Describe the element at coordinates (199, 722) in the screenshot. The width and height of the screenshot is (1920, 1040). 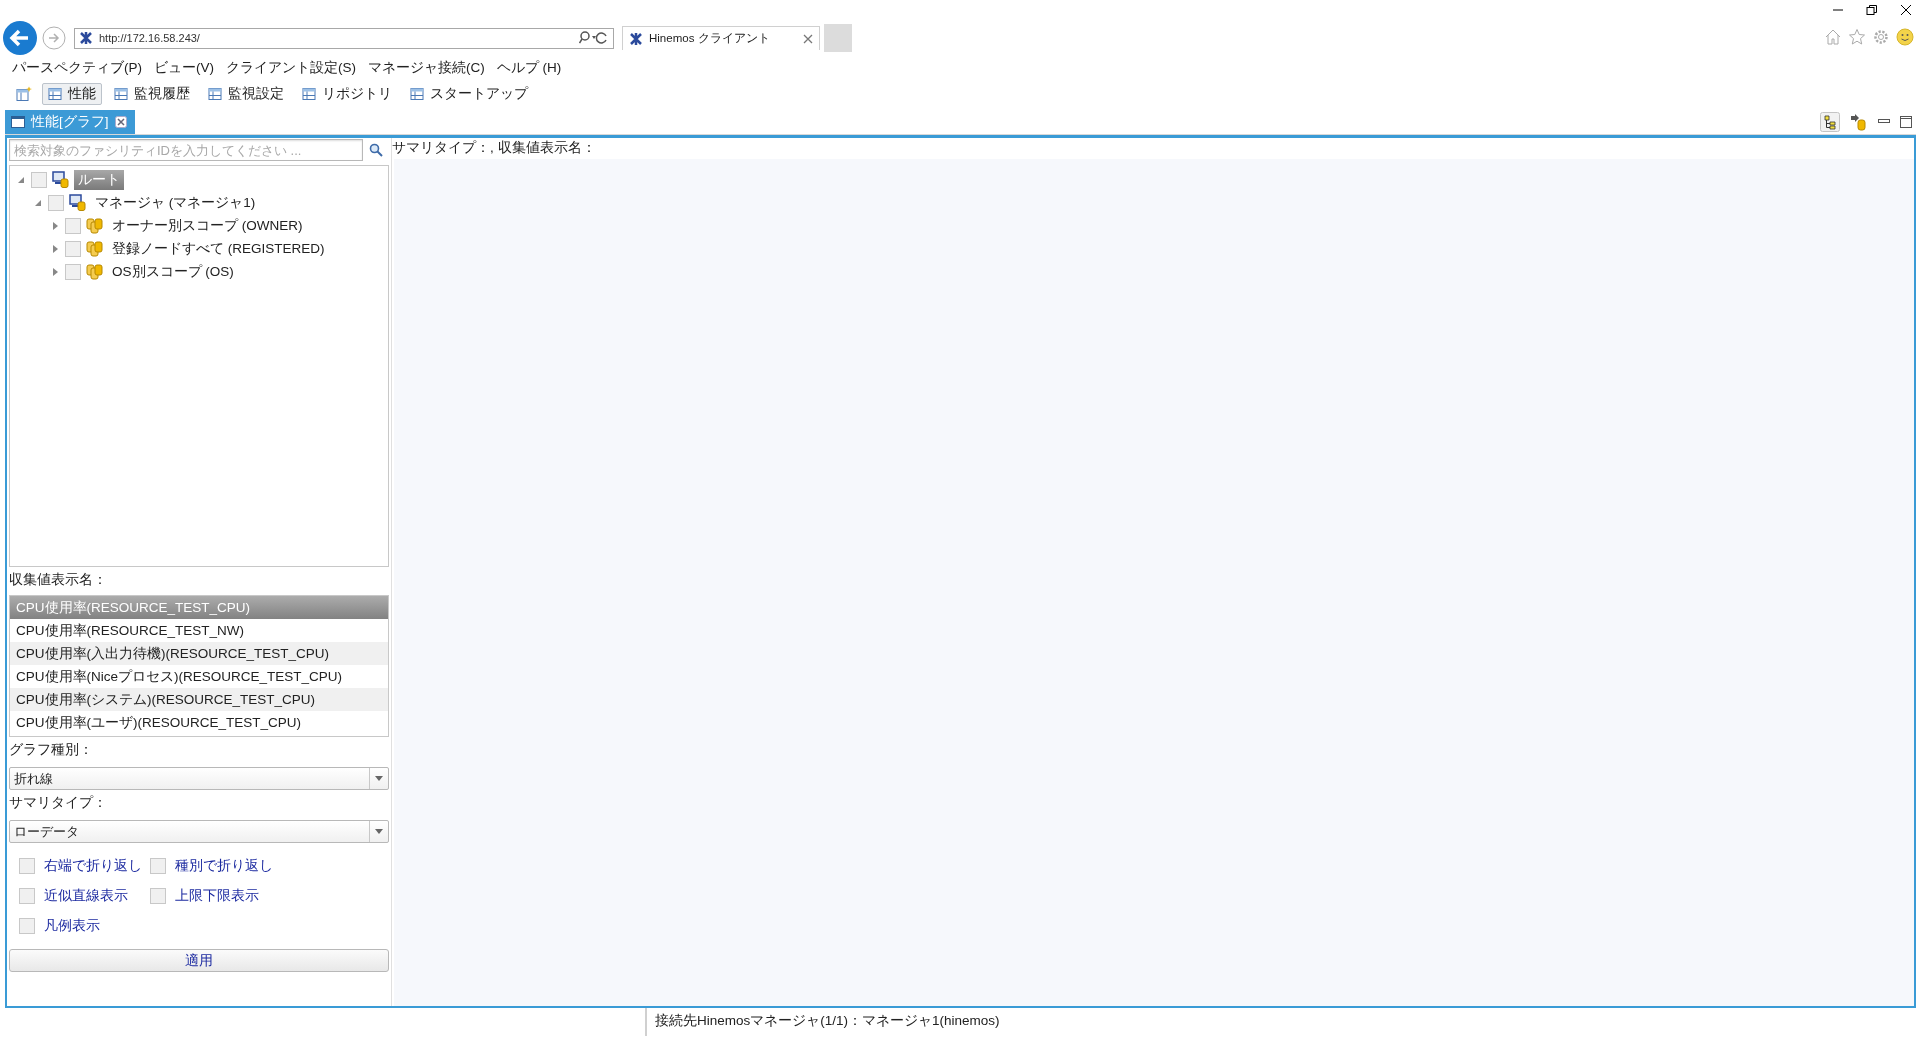
I see `list-item: CPU使用率(ユーザ)(RESOURCE_TEST_CPU)` at that location.